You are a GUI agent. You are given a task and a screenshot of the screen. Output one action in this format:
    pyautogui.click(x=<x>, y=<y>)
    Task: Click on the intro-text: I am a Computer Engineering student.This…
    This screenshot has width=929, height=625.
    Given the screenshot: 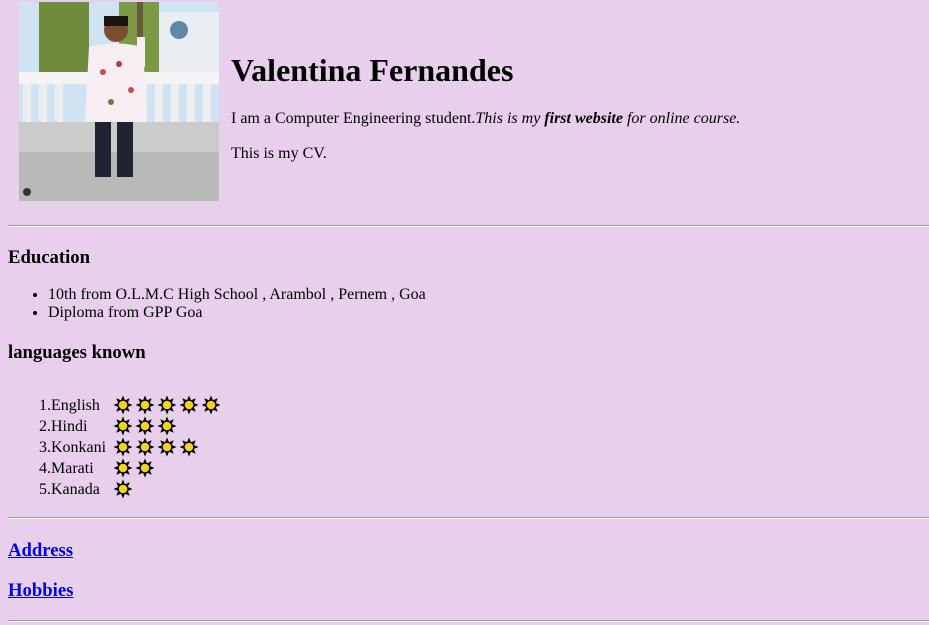 What is the action you would take?
    pyautogui.click(x=485, y=119)
    